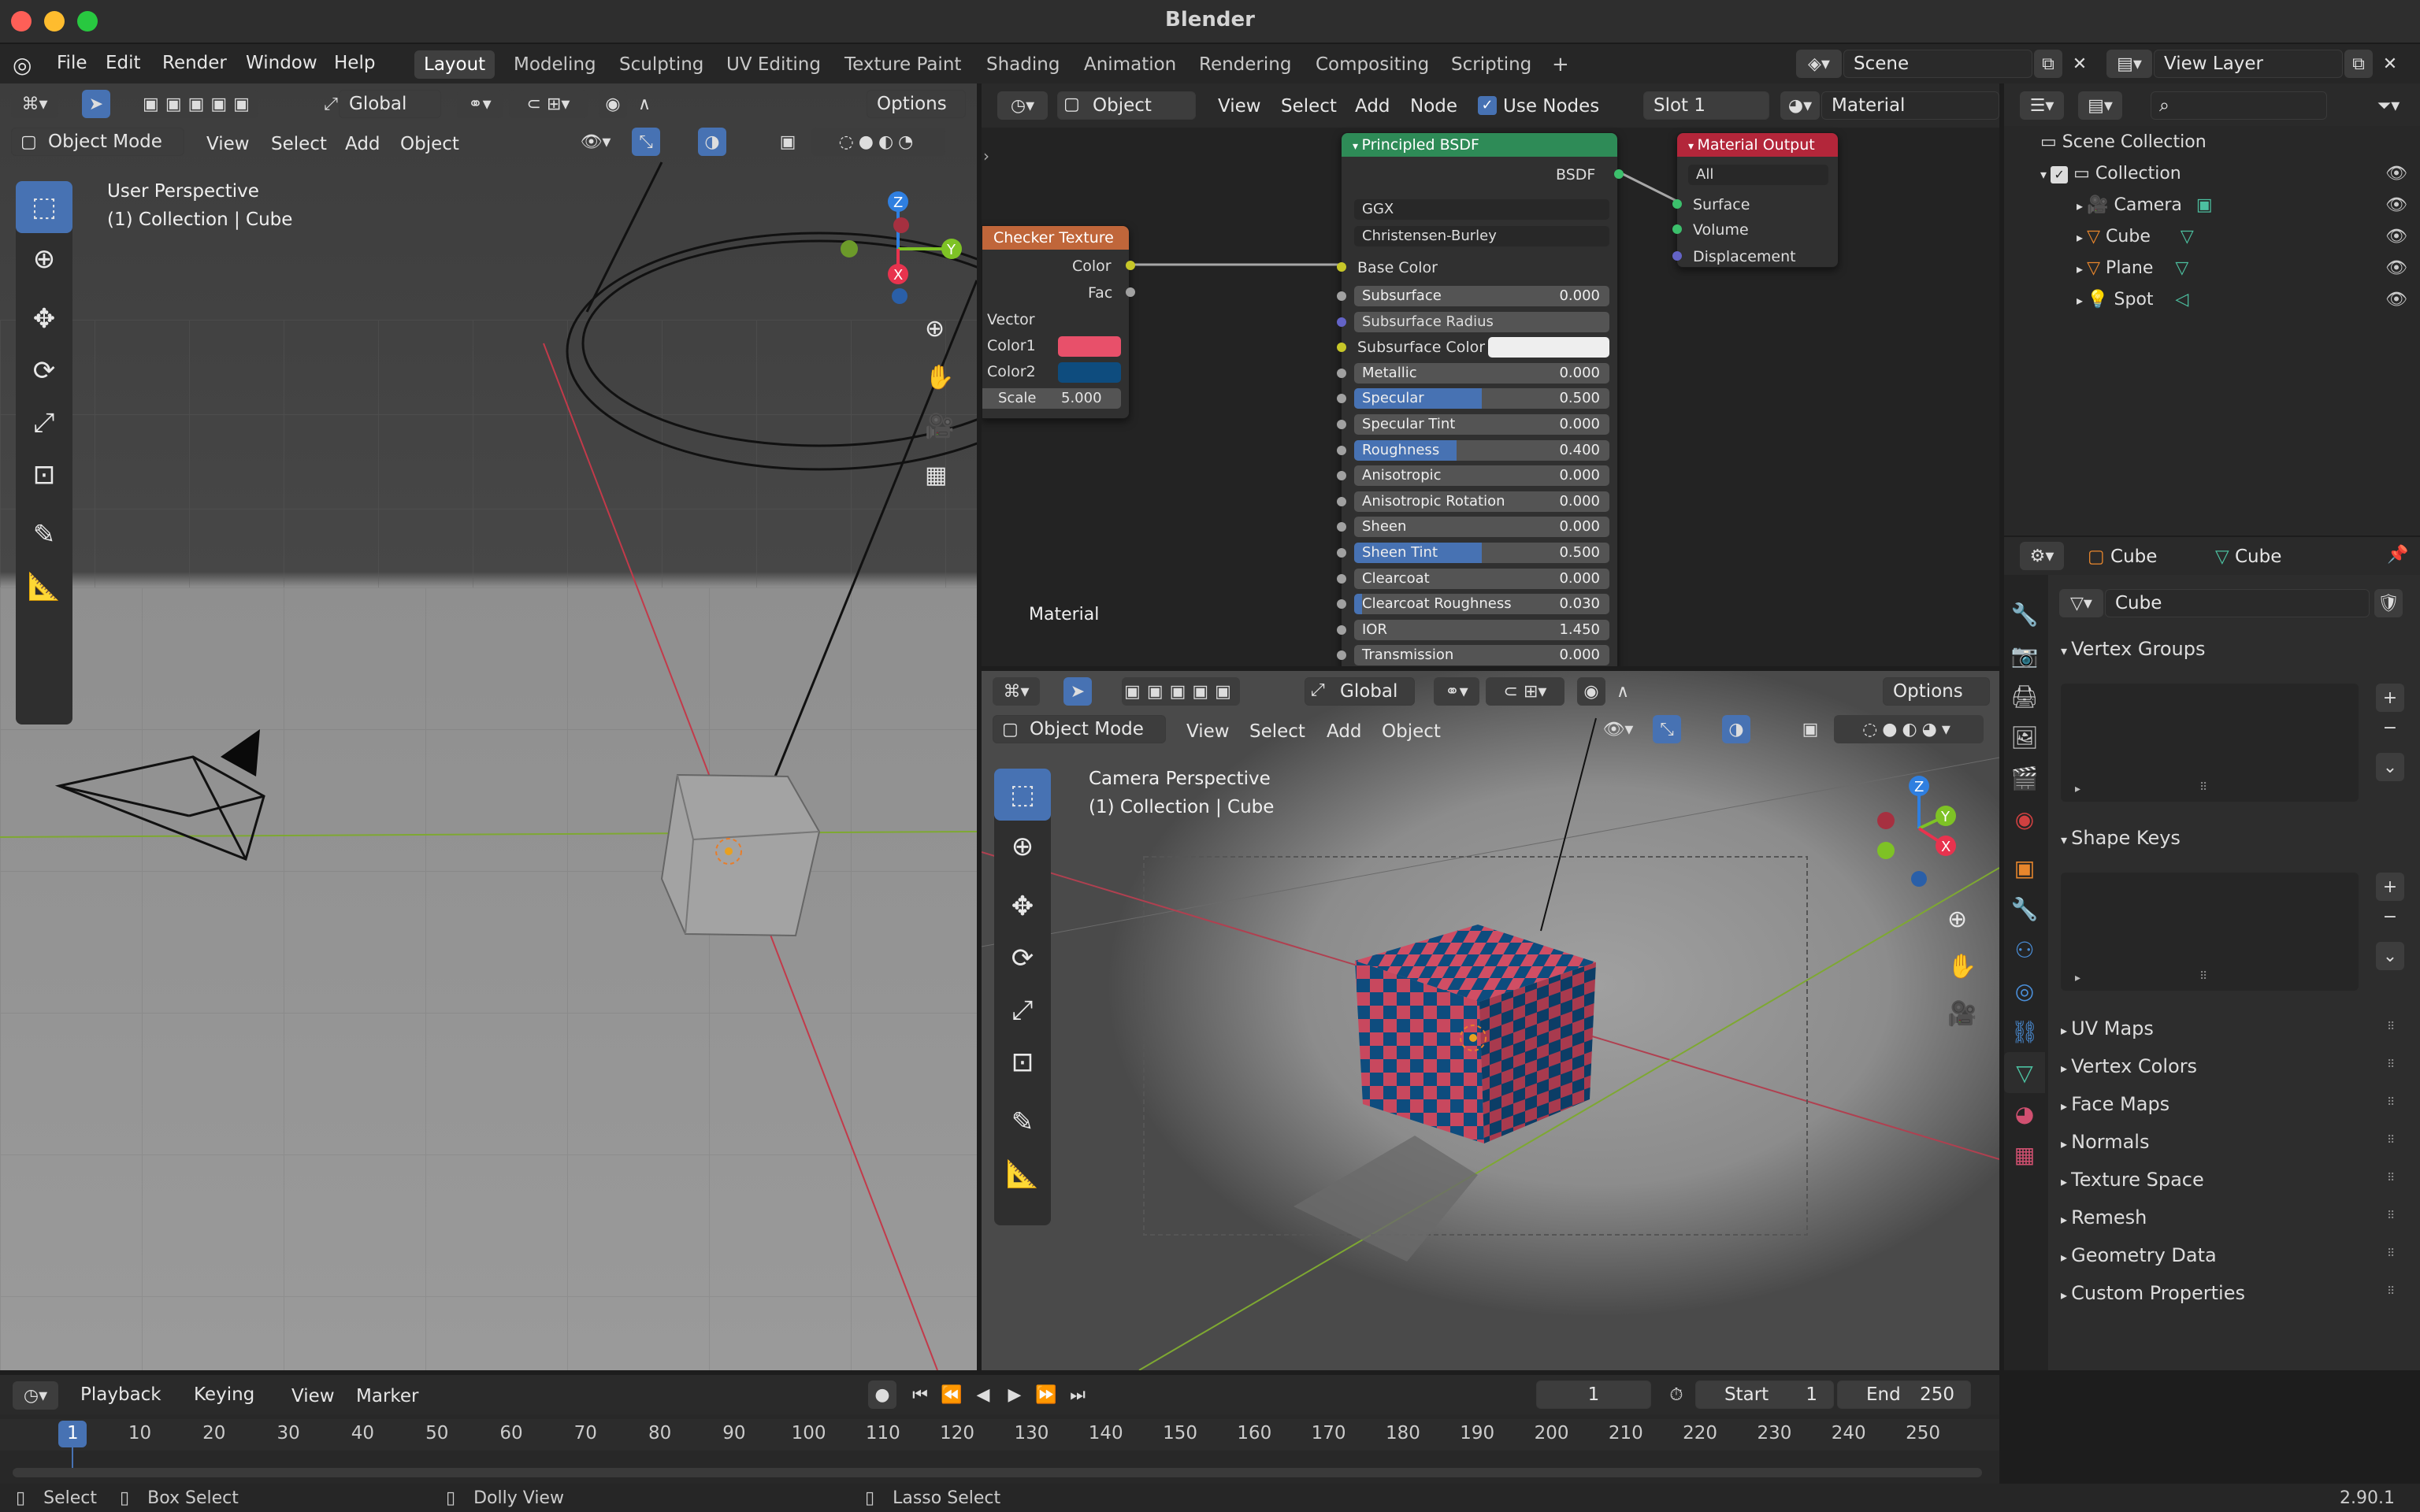  What do you see at coordinates (1677, 204) in the screenshot?
I see `surface-socket` at bounding box center [1677, 204].